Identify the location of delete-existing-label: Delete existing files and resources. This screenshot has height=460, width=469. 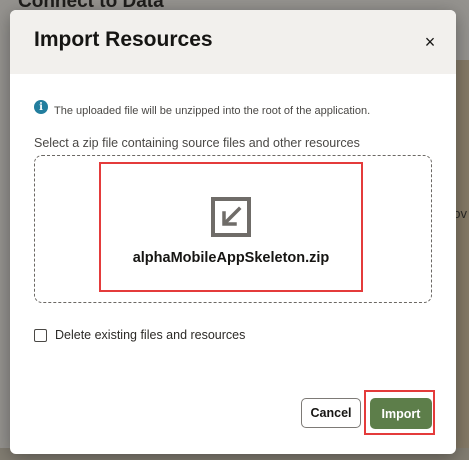
(150, 335).